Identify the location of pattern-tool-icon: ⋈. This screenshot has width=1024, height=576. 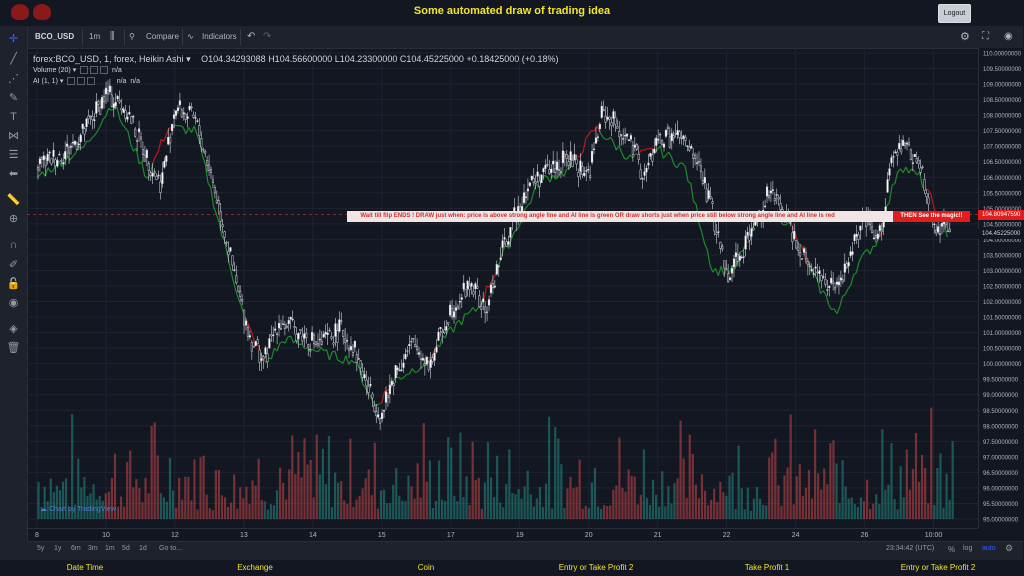
(13, 136).